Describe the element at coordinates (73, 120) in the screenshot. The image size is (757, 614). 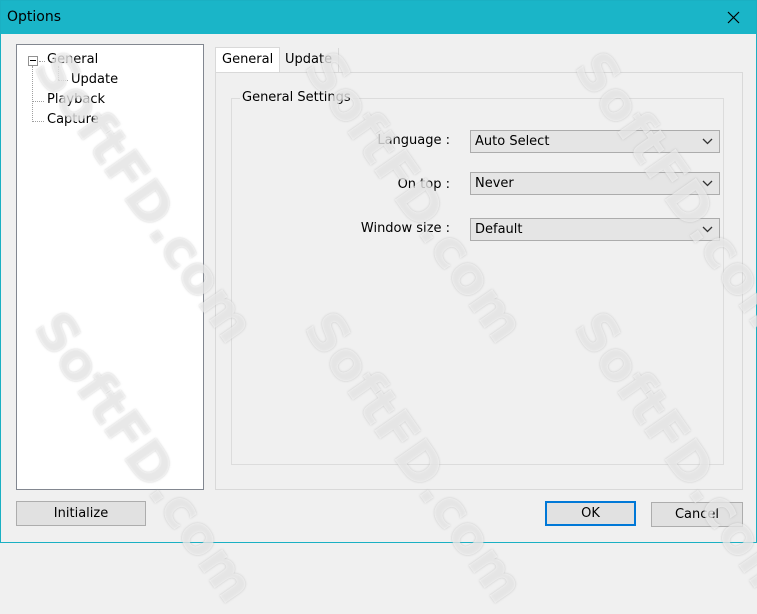
I see `tree-item-capture: Capture` at that location.